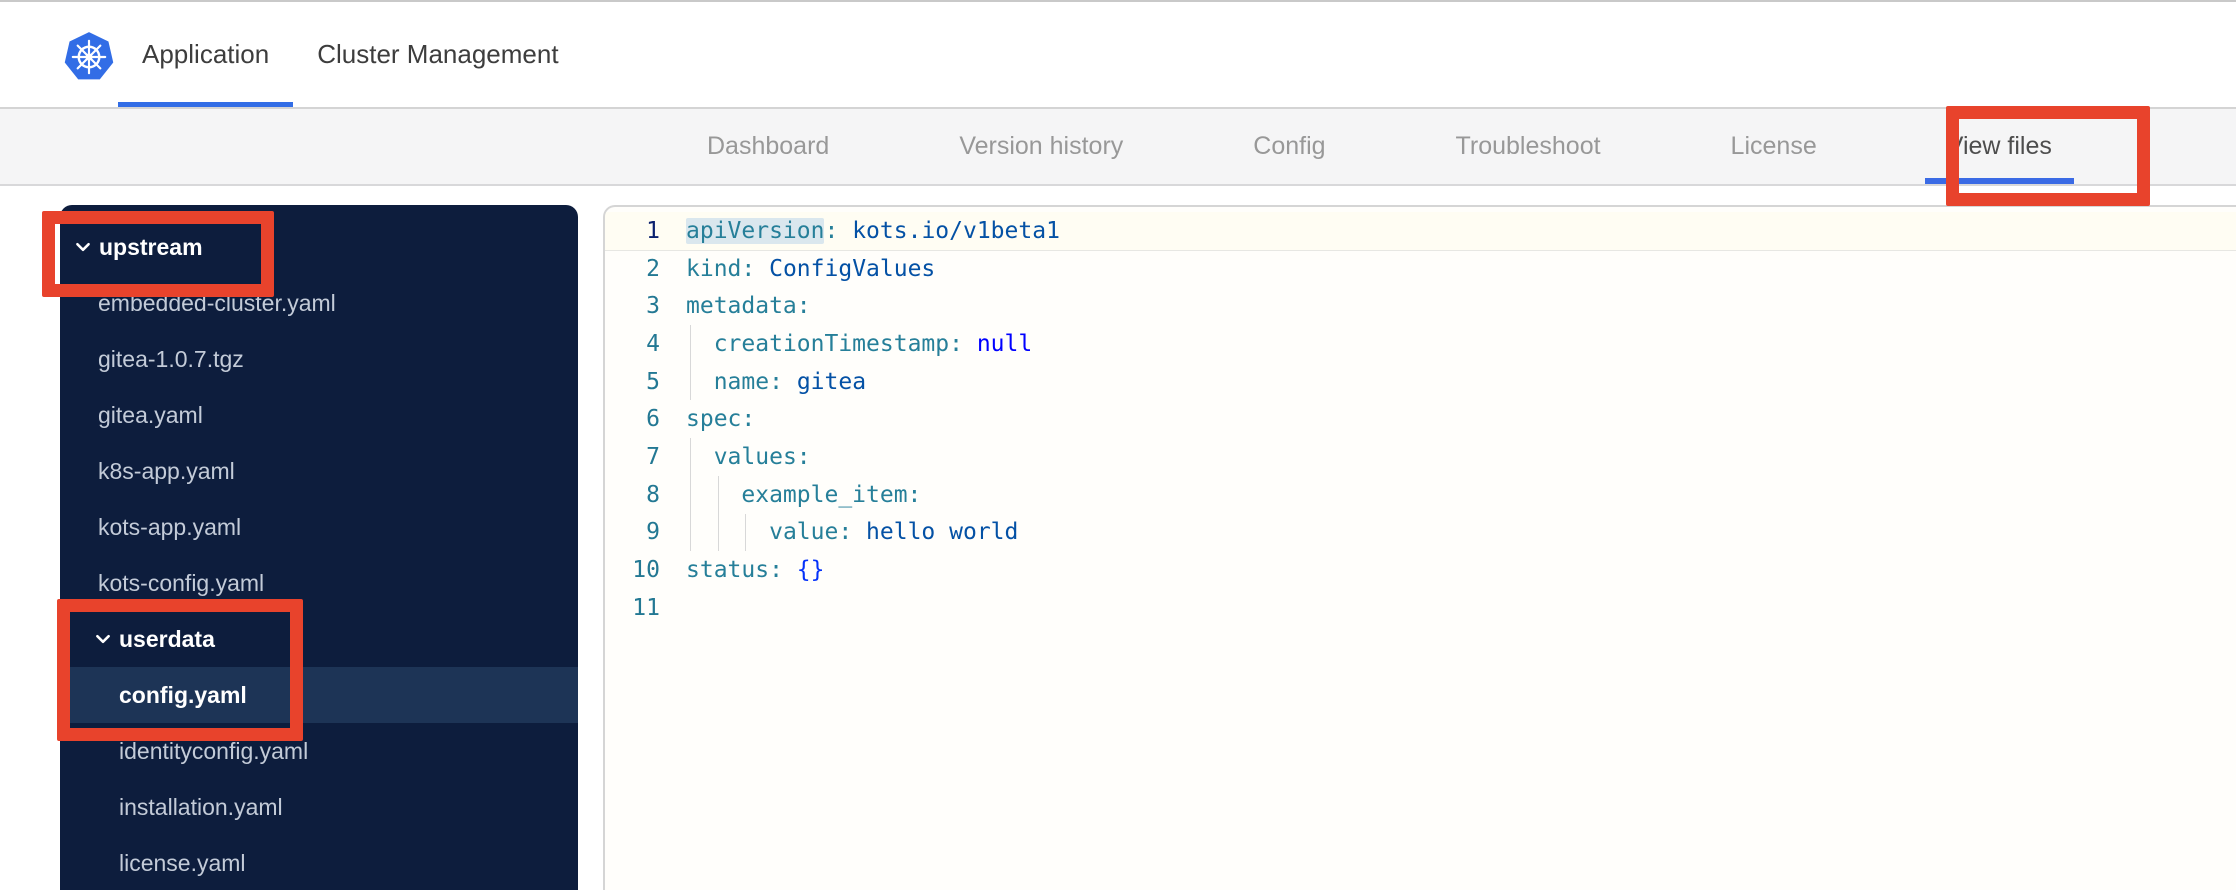 This screenshot has height=890, width=2236. Describe the element at coordinates (167, 638) in the screenshot. I see `folder-label: userdata` at that location.